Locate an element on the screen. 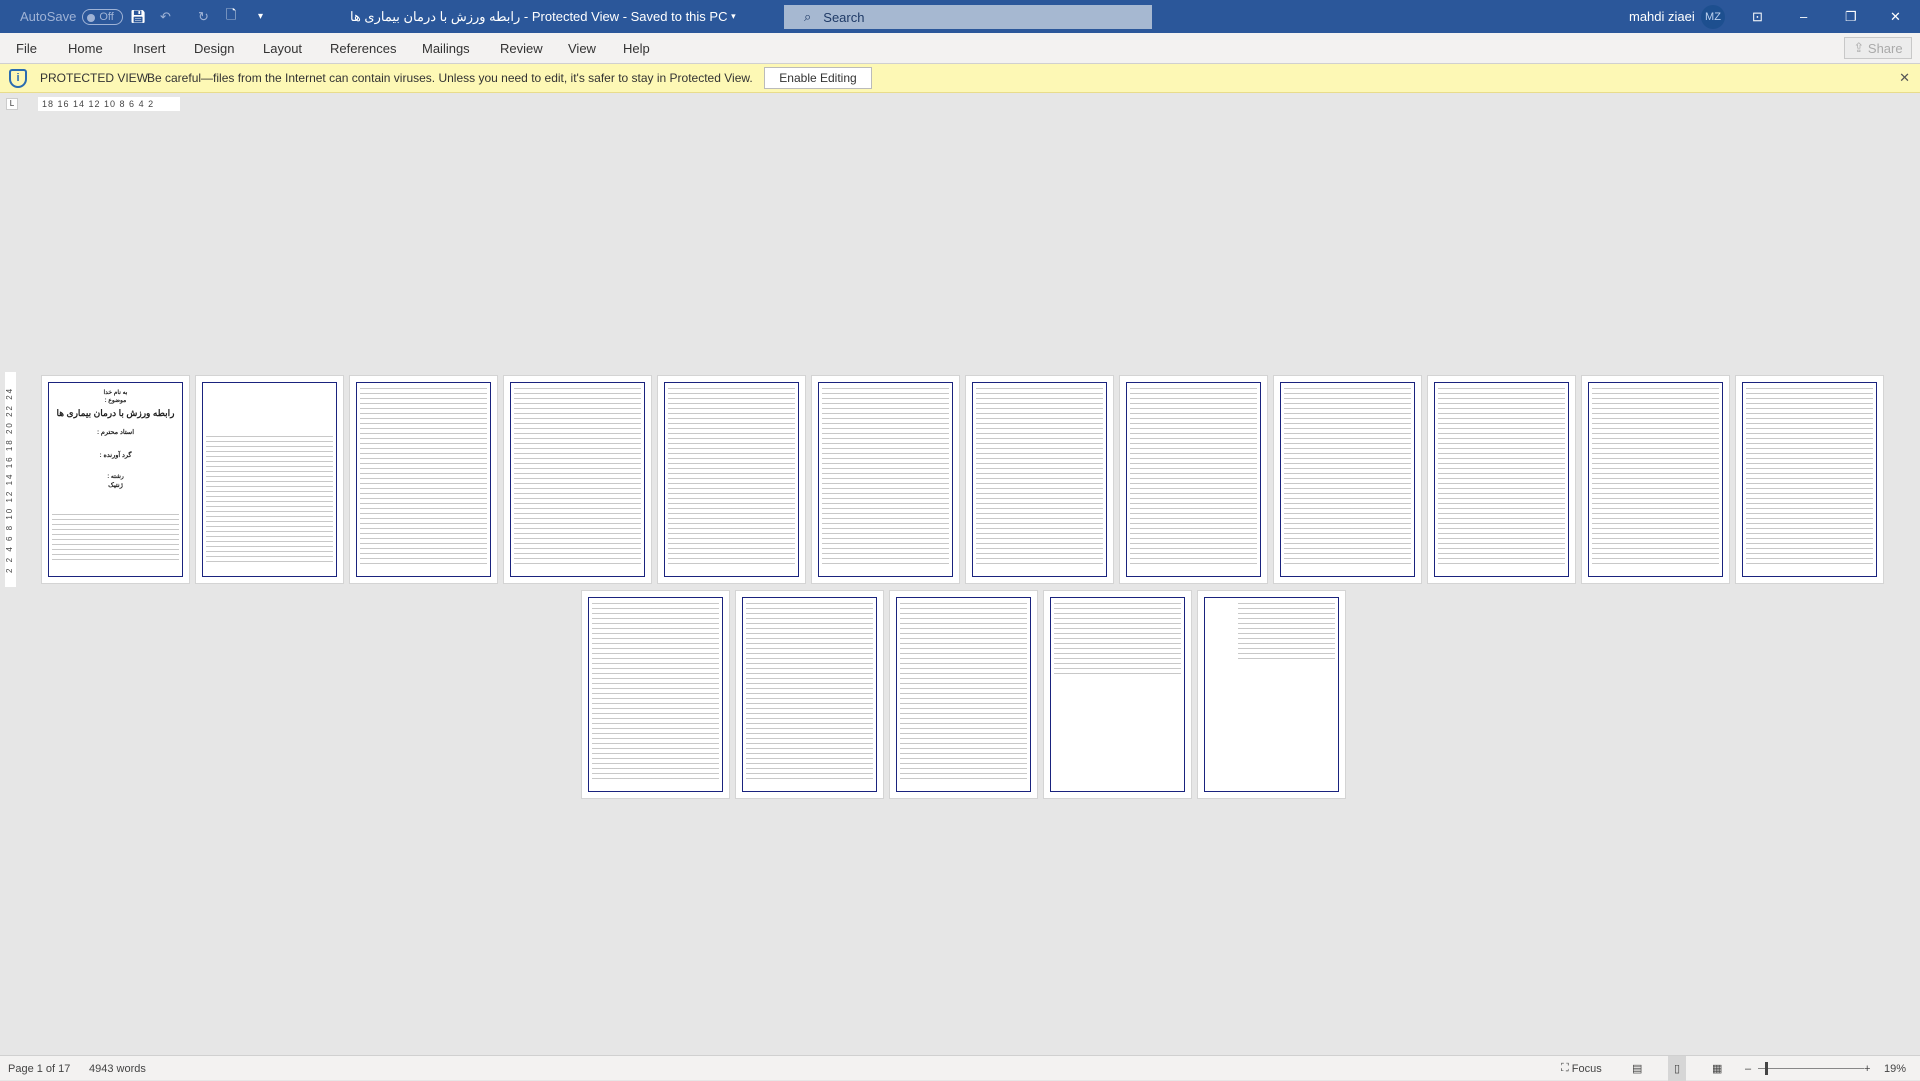 The width and height of the screenshot is (1920, 1081). vertical-ruler: 2 2 4 6 8 10 12 14 16 18 20 22 24 is located at coordinates (10, 479).